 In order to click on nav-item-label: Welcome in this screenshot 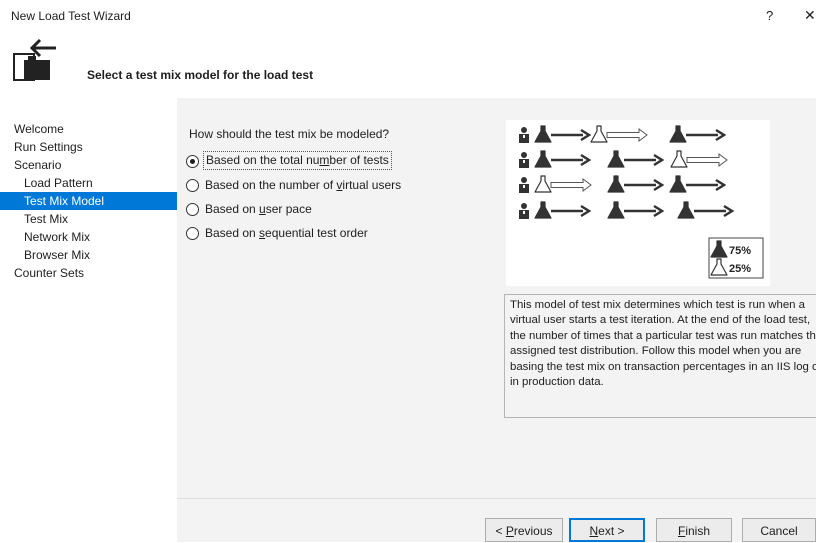, I will do `click(39, 129)`.